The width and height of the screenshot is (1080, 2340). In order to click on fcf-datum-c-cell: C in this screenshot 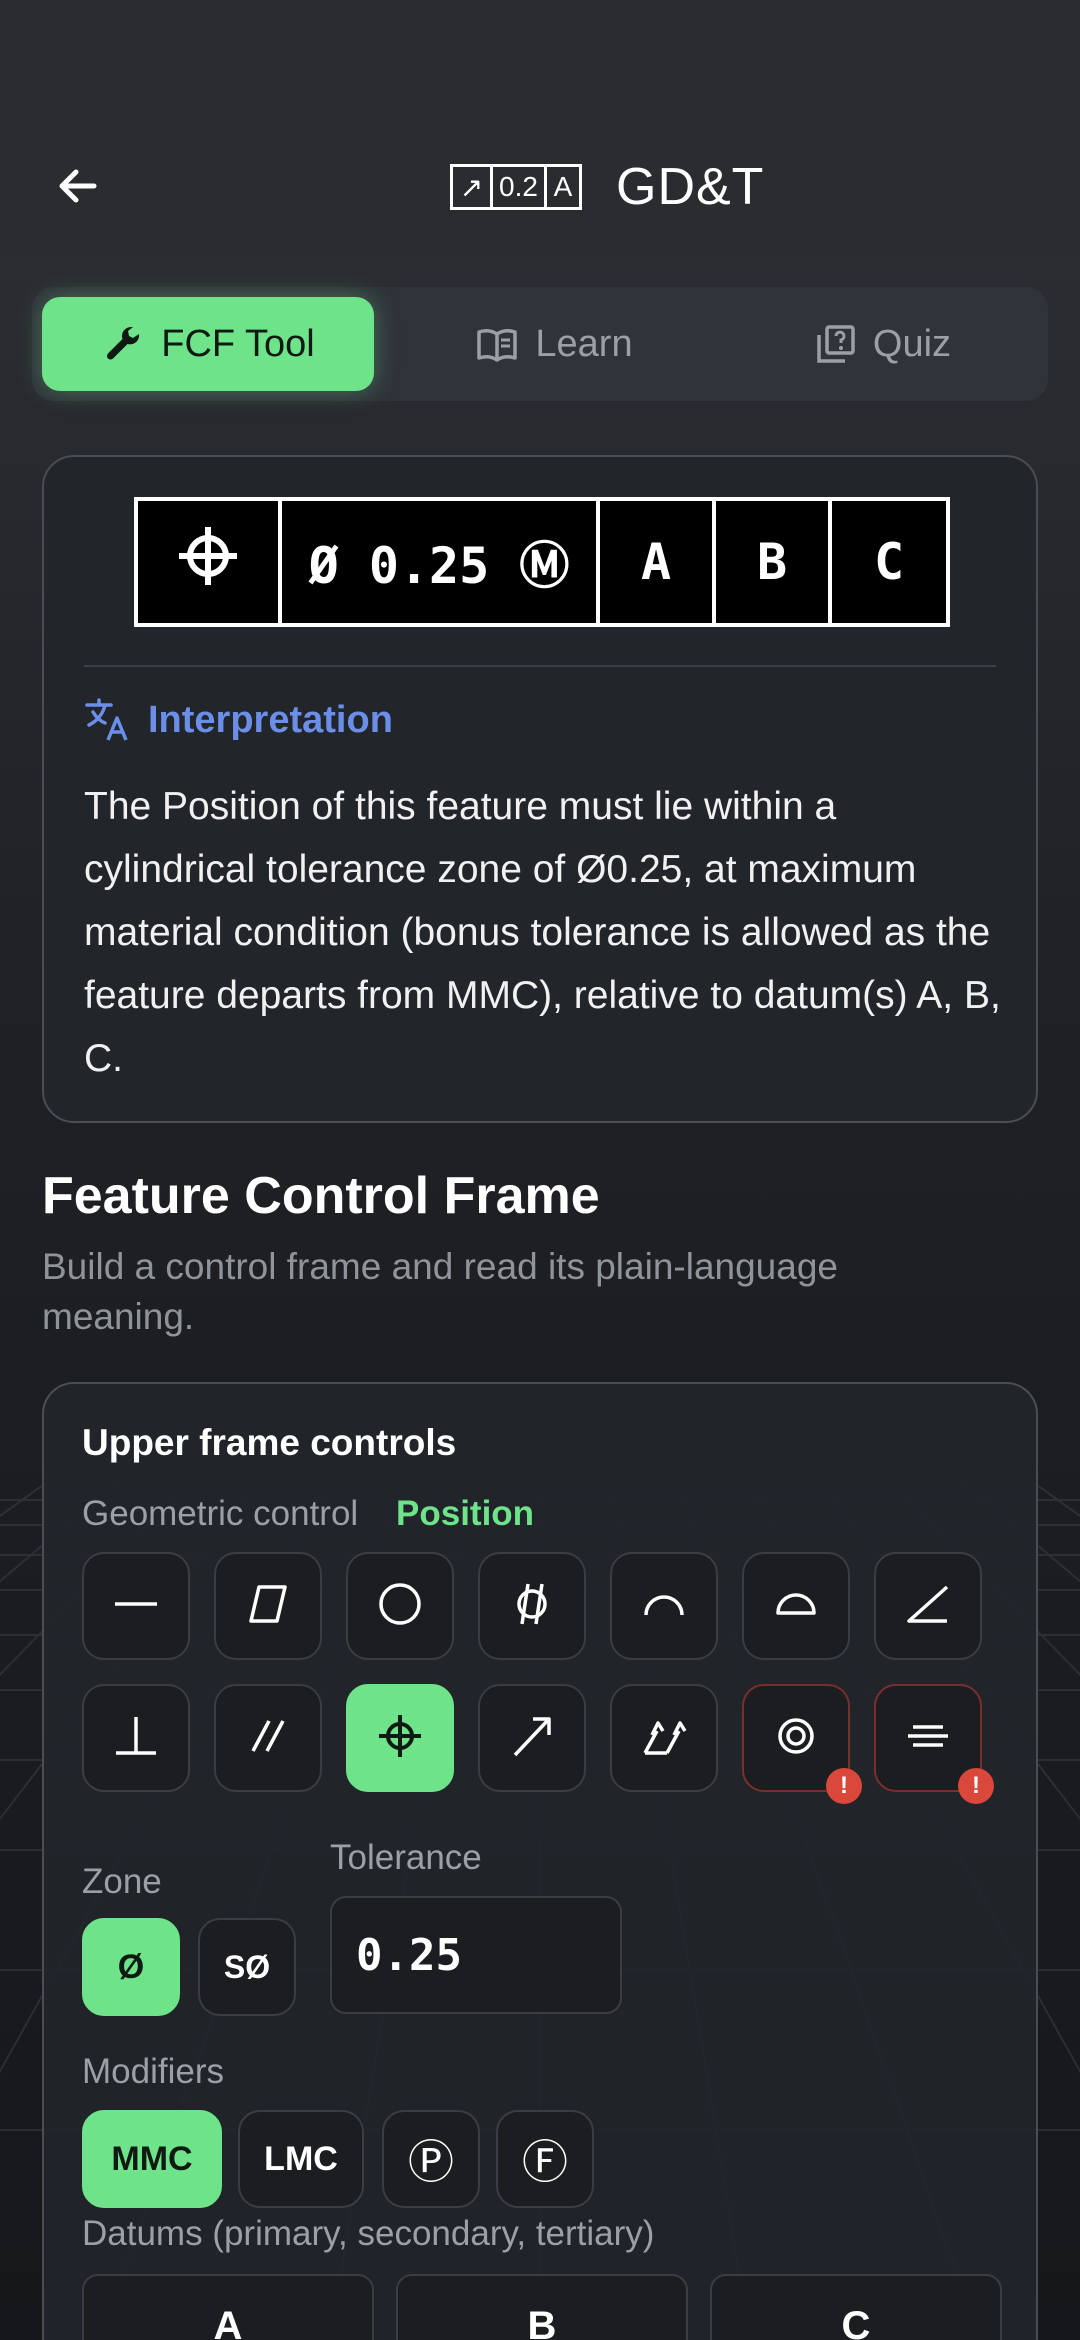, I will do `click(889, 562)`.